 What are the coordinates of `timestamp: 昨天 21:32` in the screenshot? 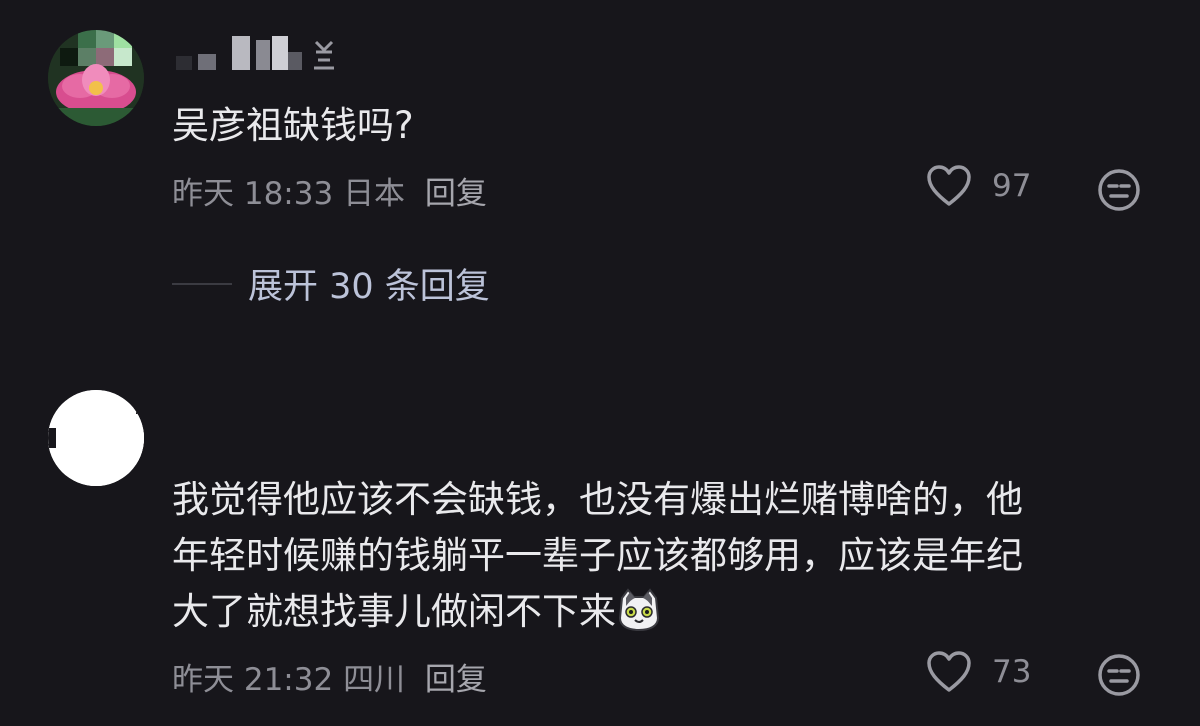 It's located at (253, 680).